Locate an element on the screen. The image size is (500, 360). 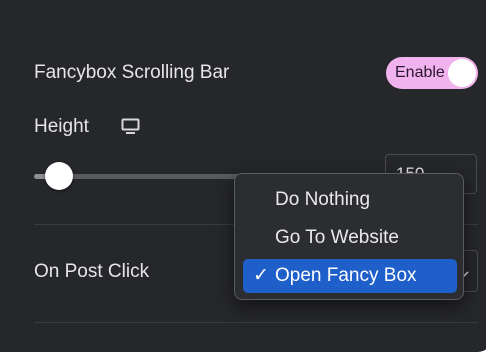
option-do-nothing: Do Nothing is located at coordinates (350, 200).